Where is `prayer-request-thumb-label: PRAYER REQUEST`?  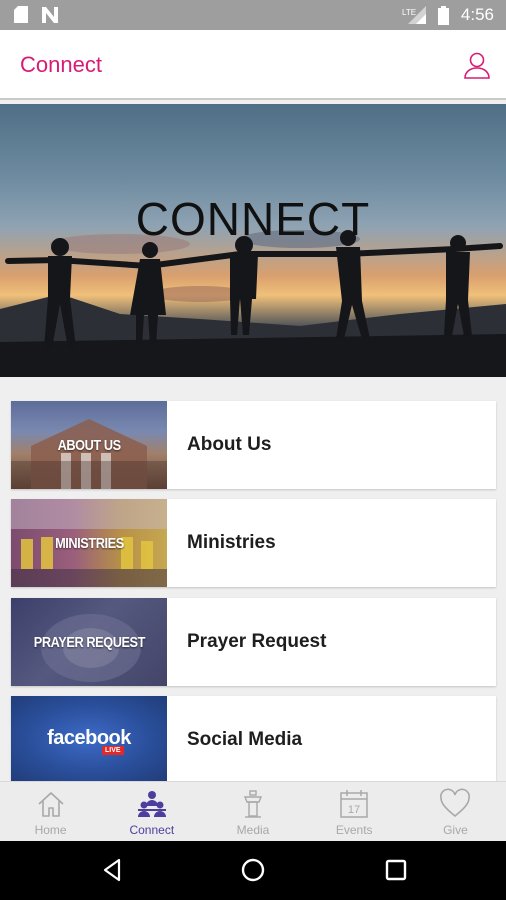
prayer-request-thumb-label: PRAYER REQUEST is located at coordinates (89, 642).